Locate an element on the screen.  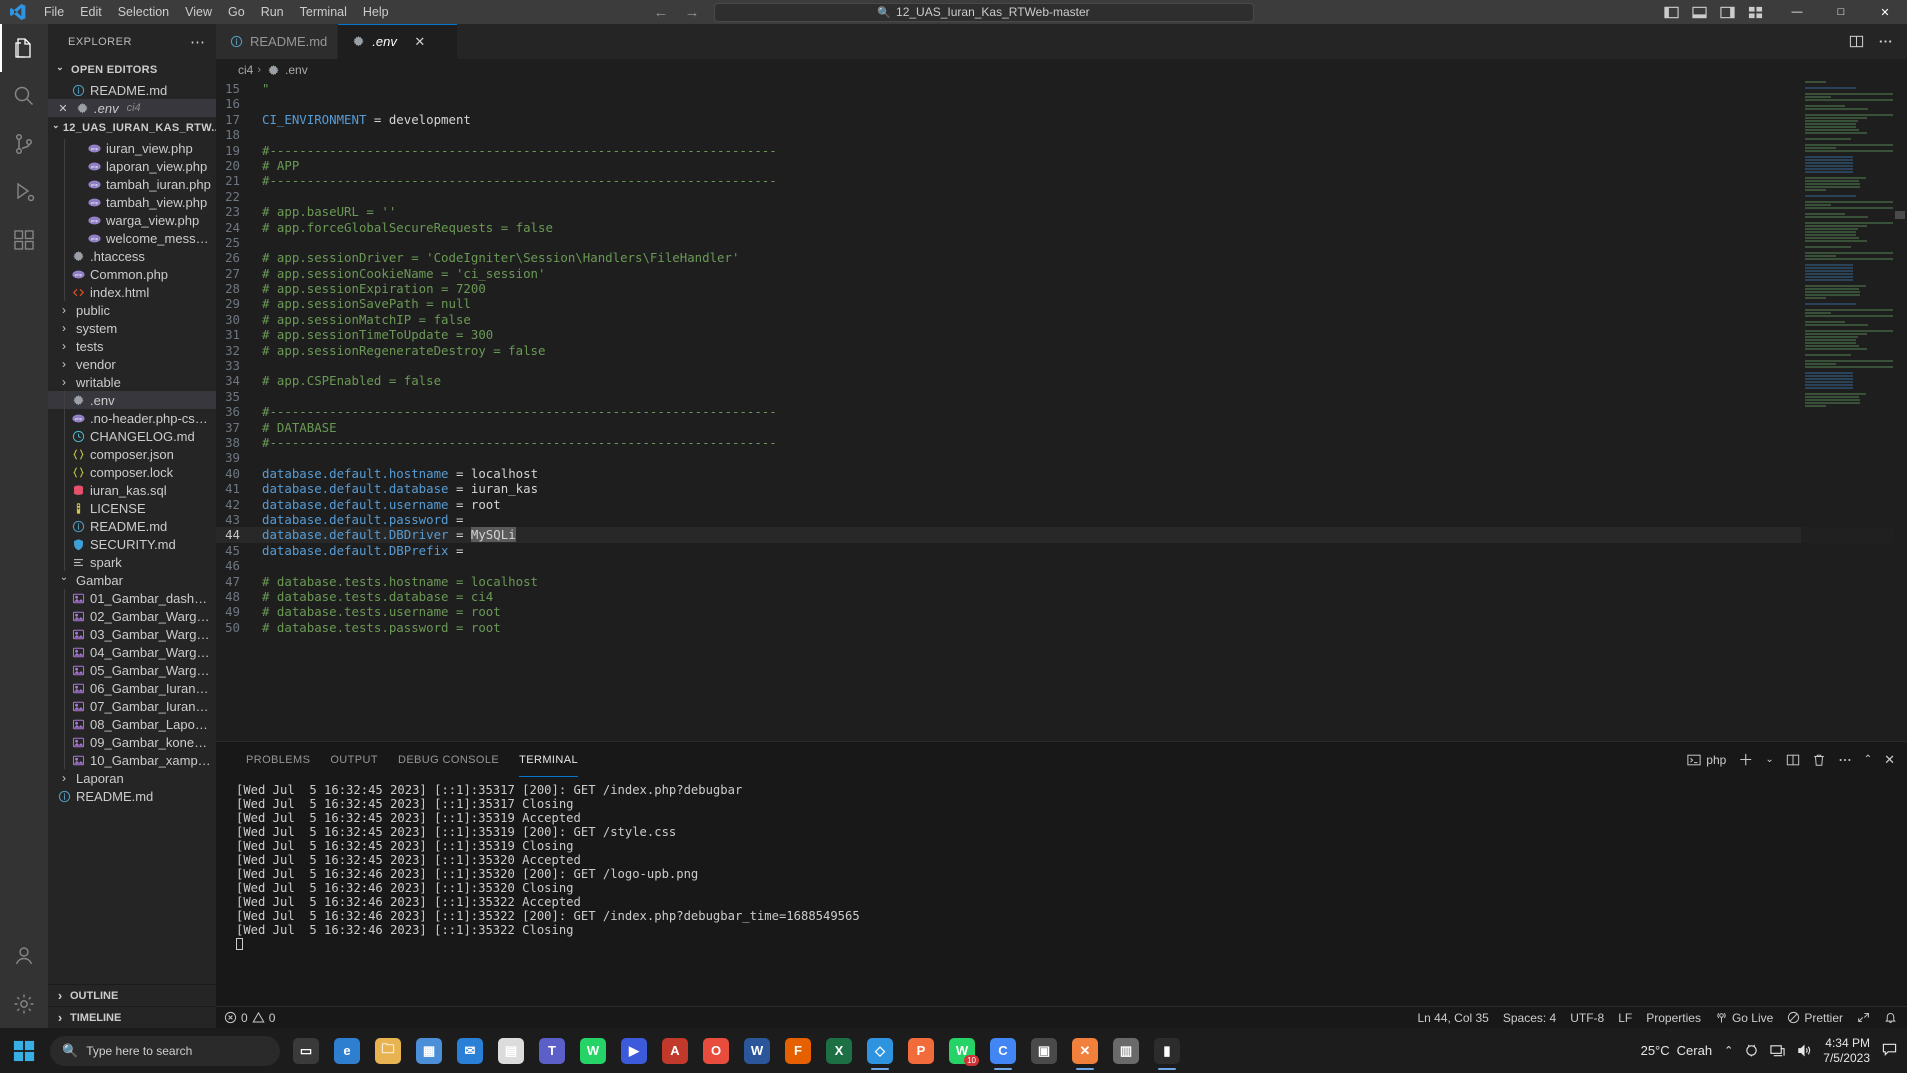
panel-tab-output: OUTPUT is located at coordinates (354, 759).